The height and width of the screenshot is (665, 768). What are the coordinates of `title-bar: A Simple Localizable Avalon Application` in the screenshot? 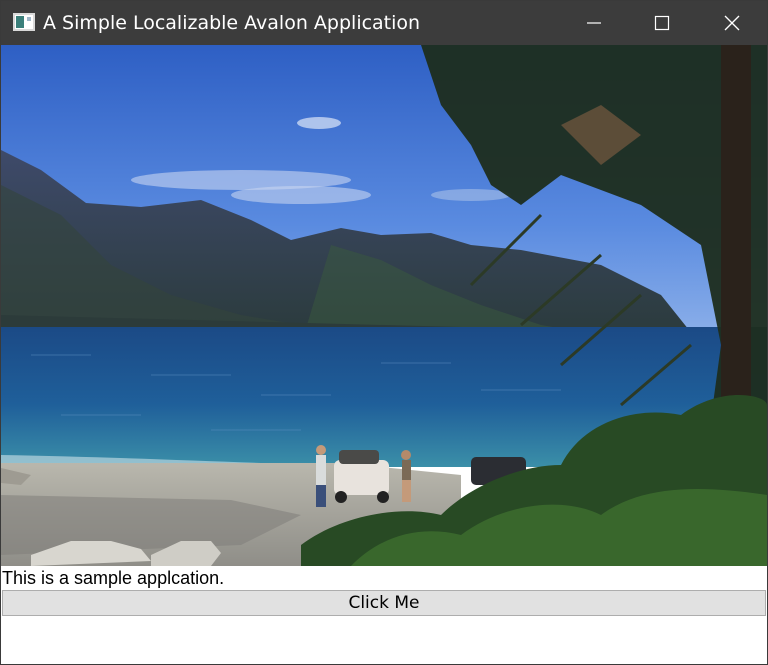 It's located at (384, 23).